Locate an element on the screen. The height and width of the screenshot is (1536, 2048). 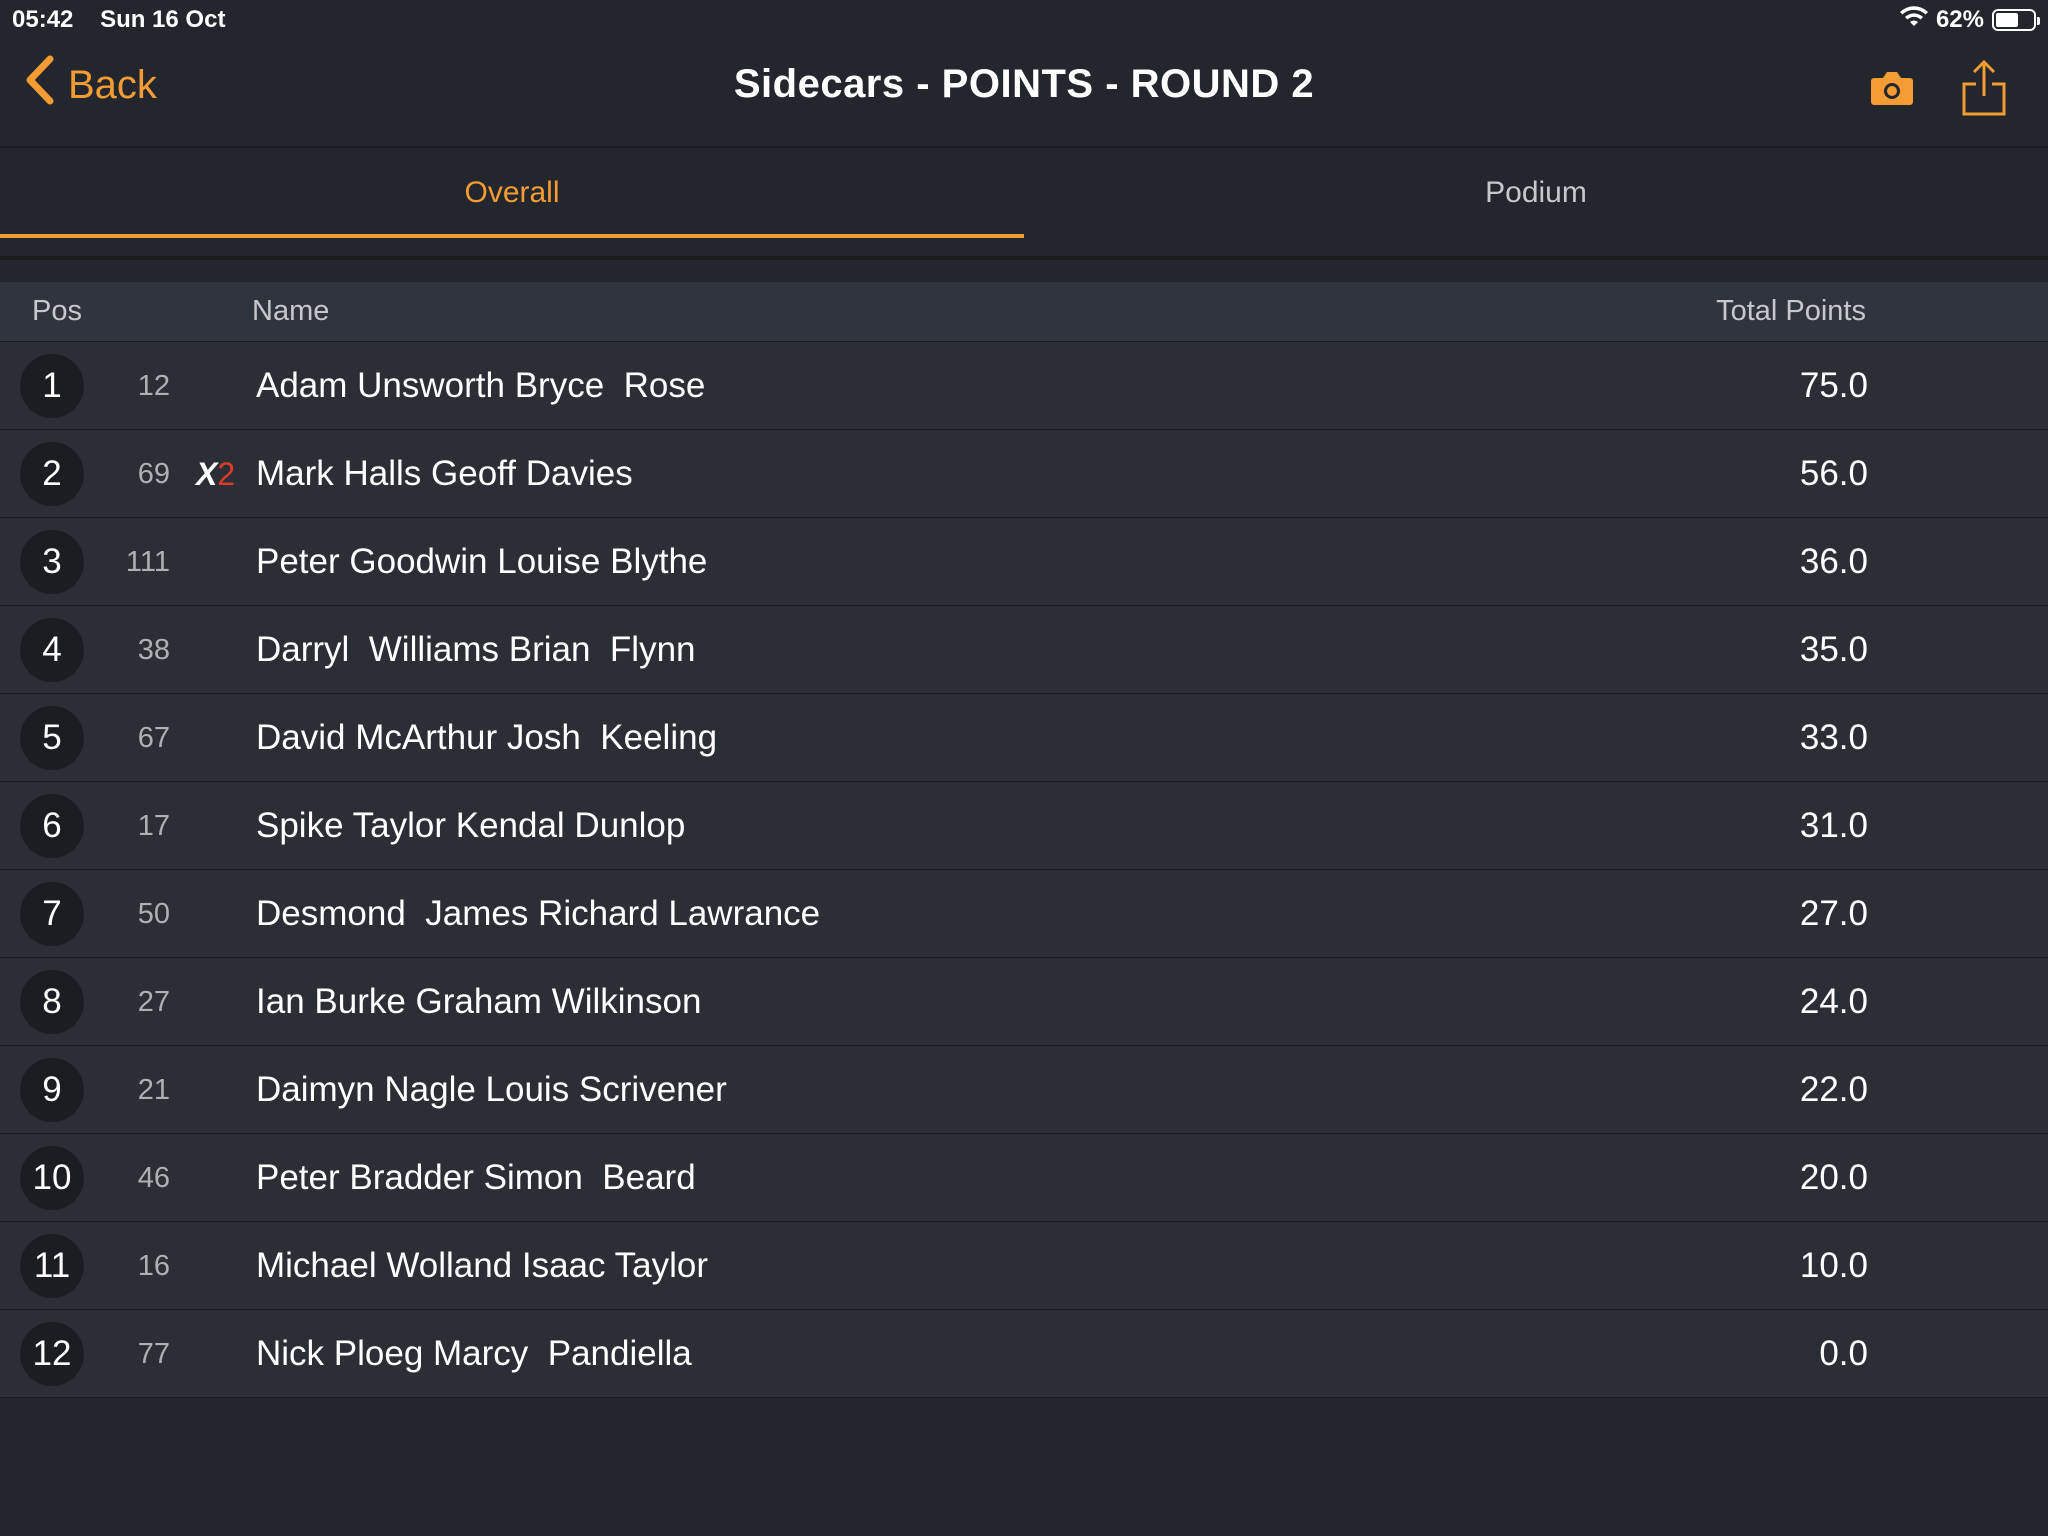
table-row: 6 17 Spike Taylor Kendal Dunlop 31.0 is located at coordinates (1024, 826).